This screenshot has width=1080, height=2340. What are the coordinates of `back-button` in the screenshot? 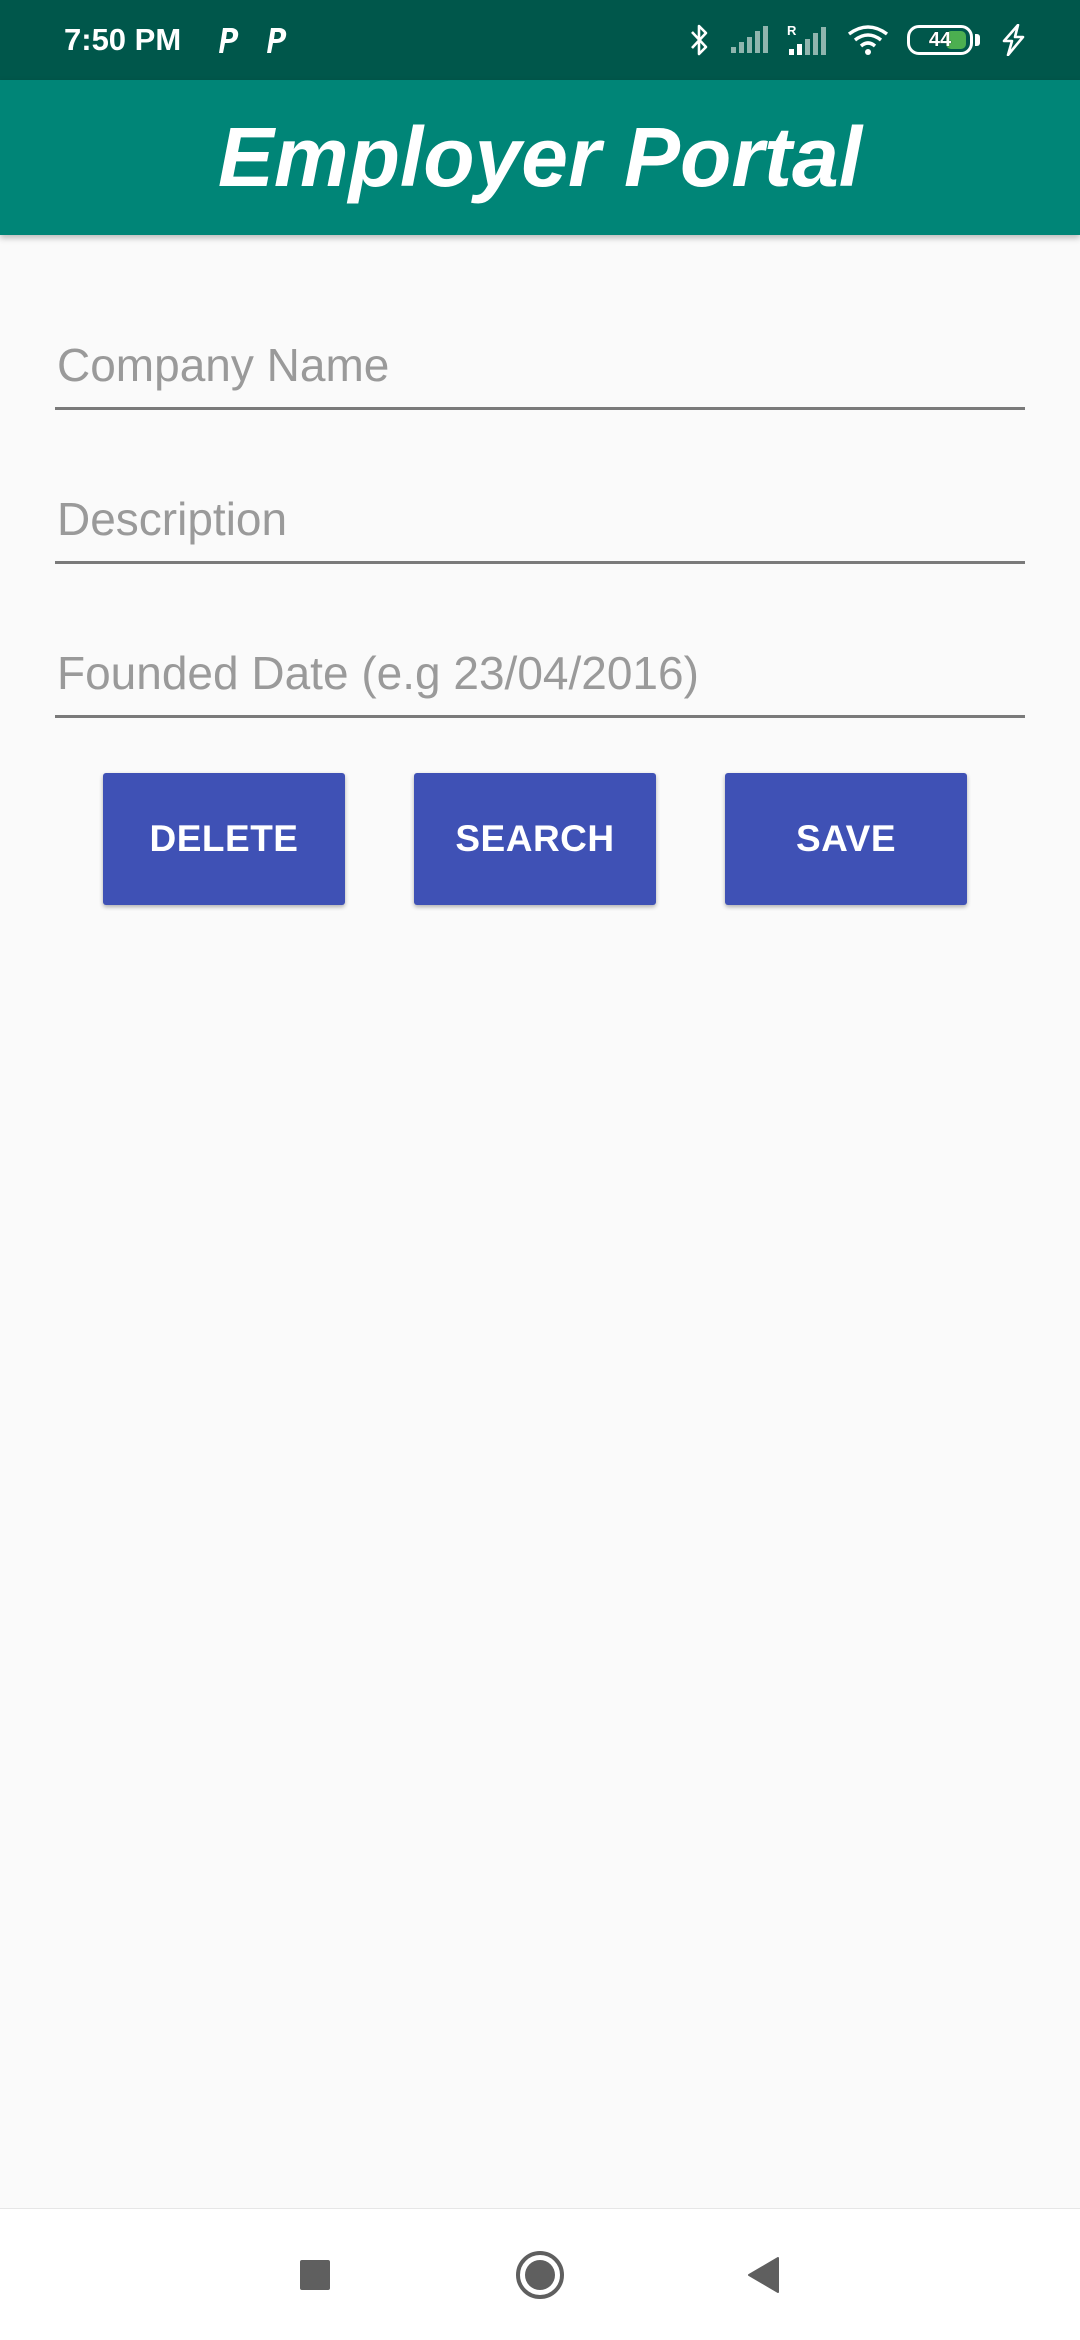 It's located at (763, 2275).